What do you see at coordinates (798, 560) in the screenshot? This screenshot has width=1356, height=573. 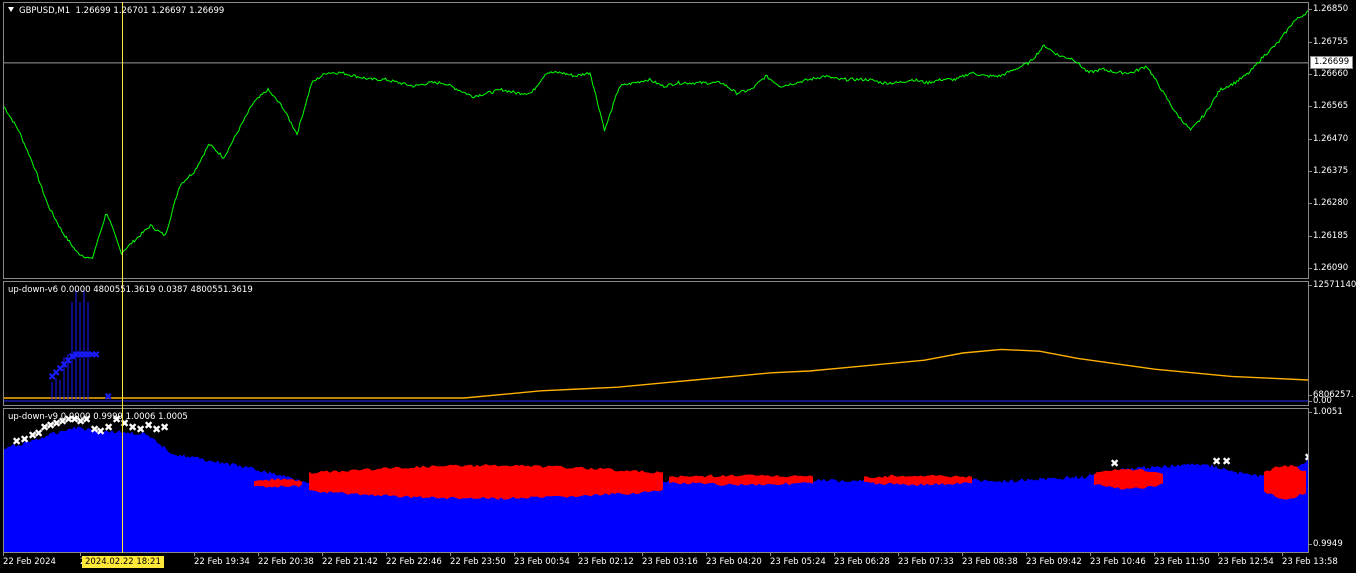 I see `time-label: 23 Feb 05:24` at bounding box center [798, 560].